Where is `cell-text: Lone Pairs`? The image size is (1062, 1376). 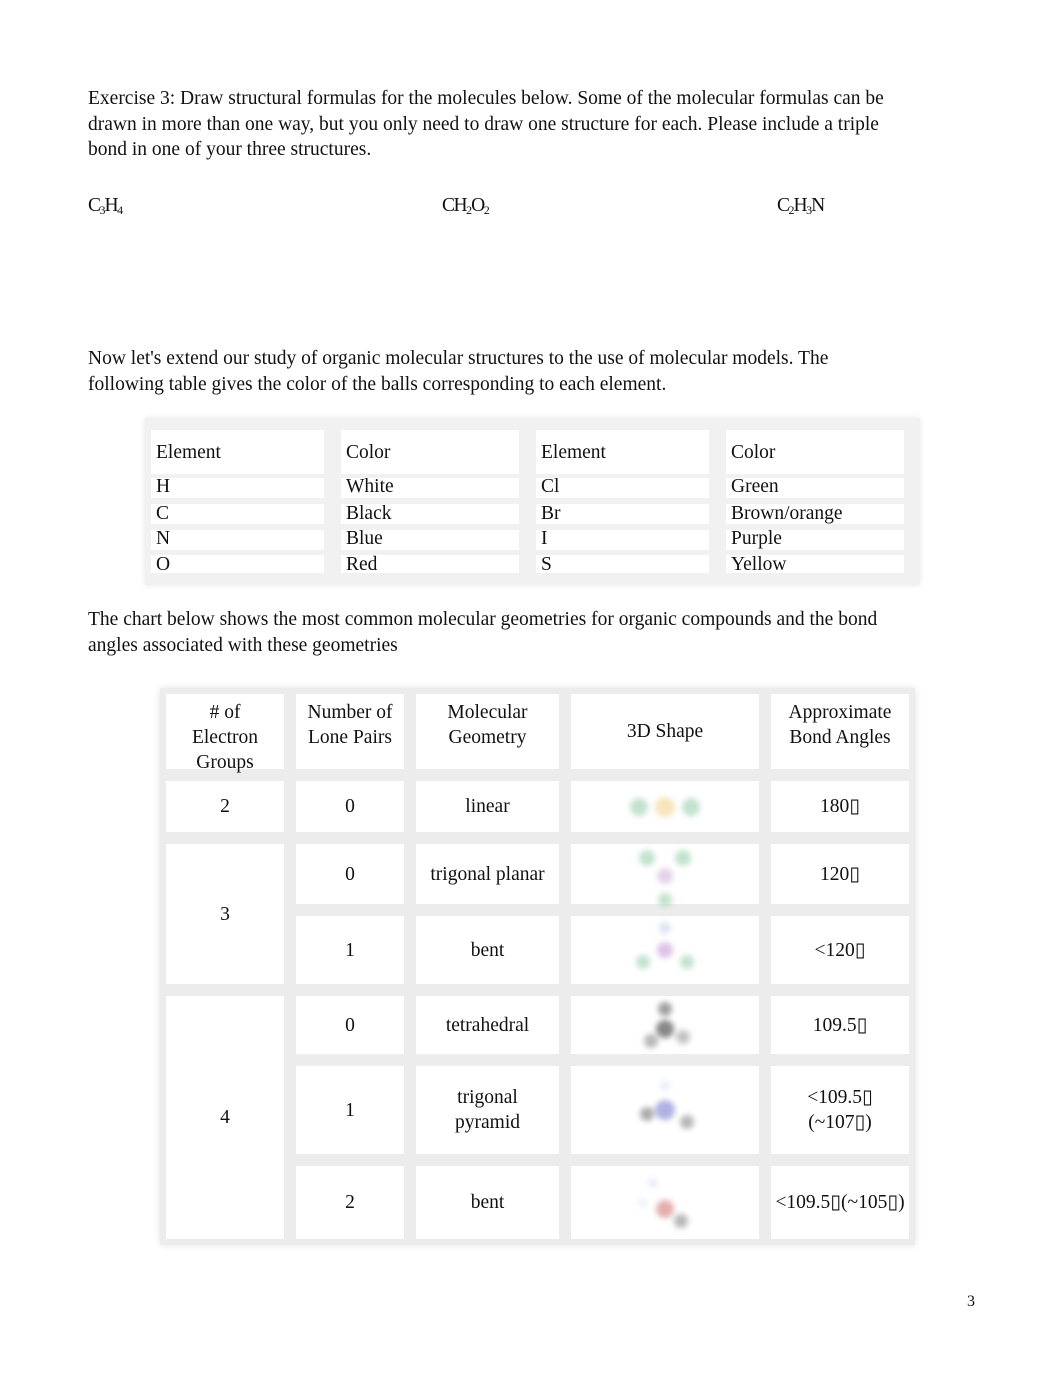
cell-text: Lone Pairs is located at coordinates (350, 737).